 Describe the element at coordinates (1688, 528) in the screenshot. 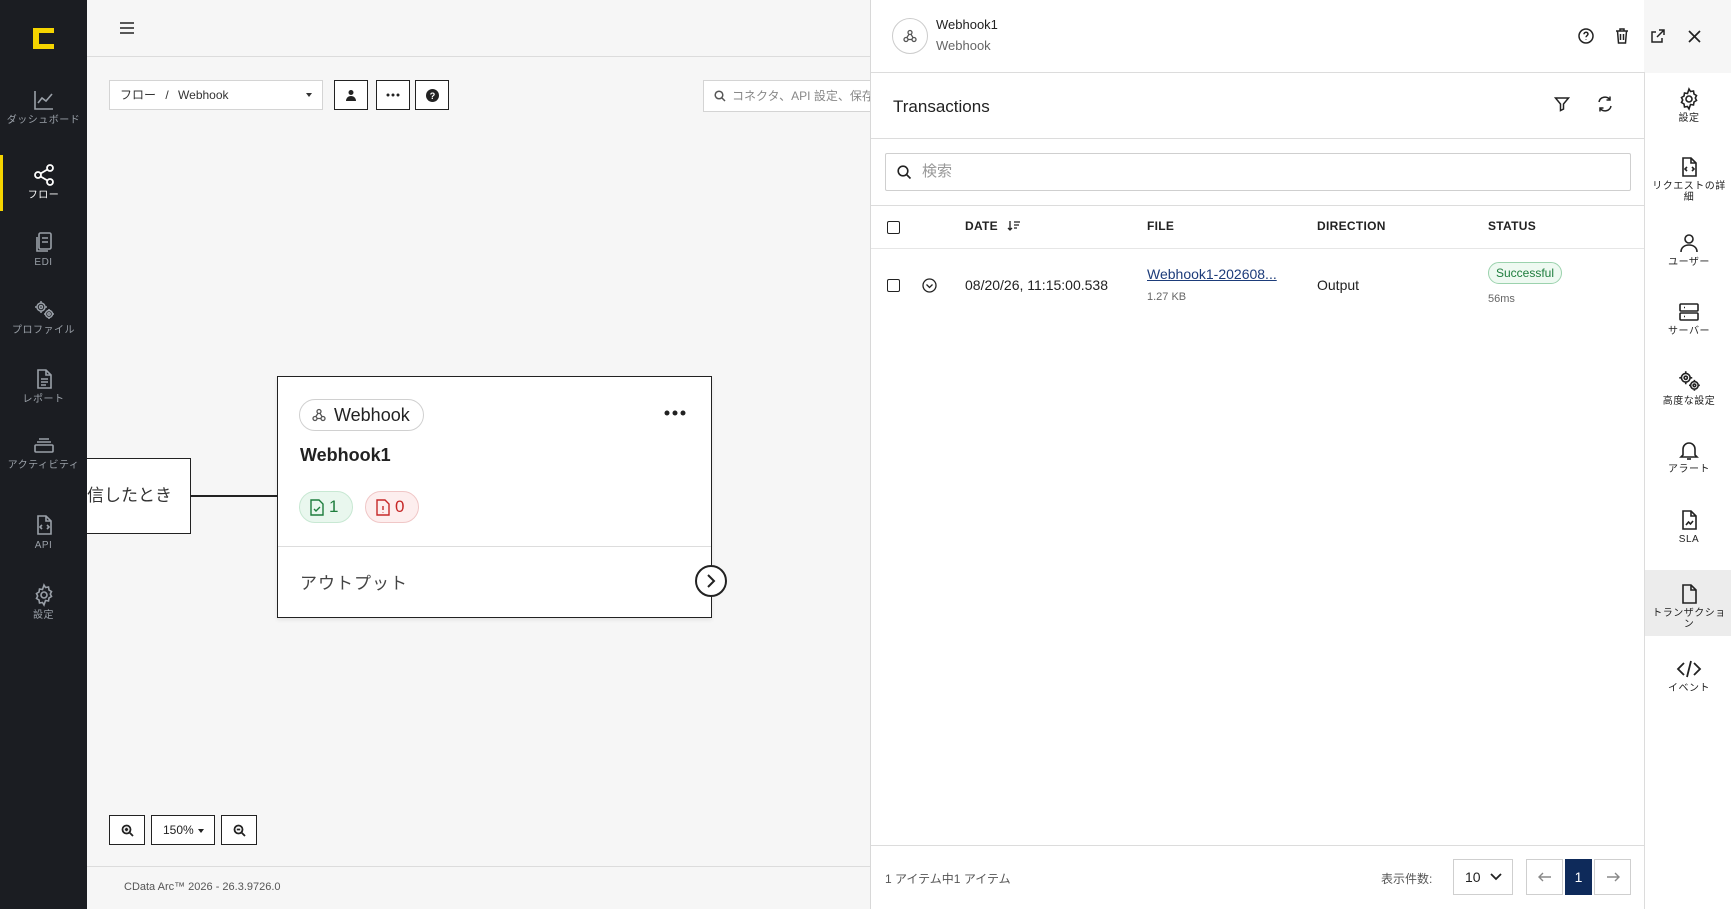

I see `rail-item-sla: SLA` at that location.